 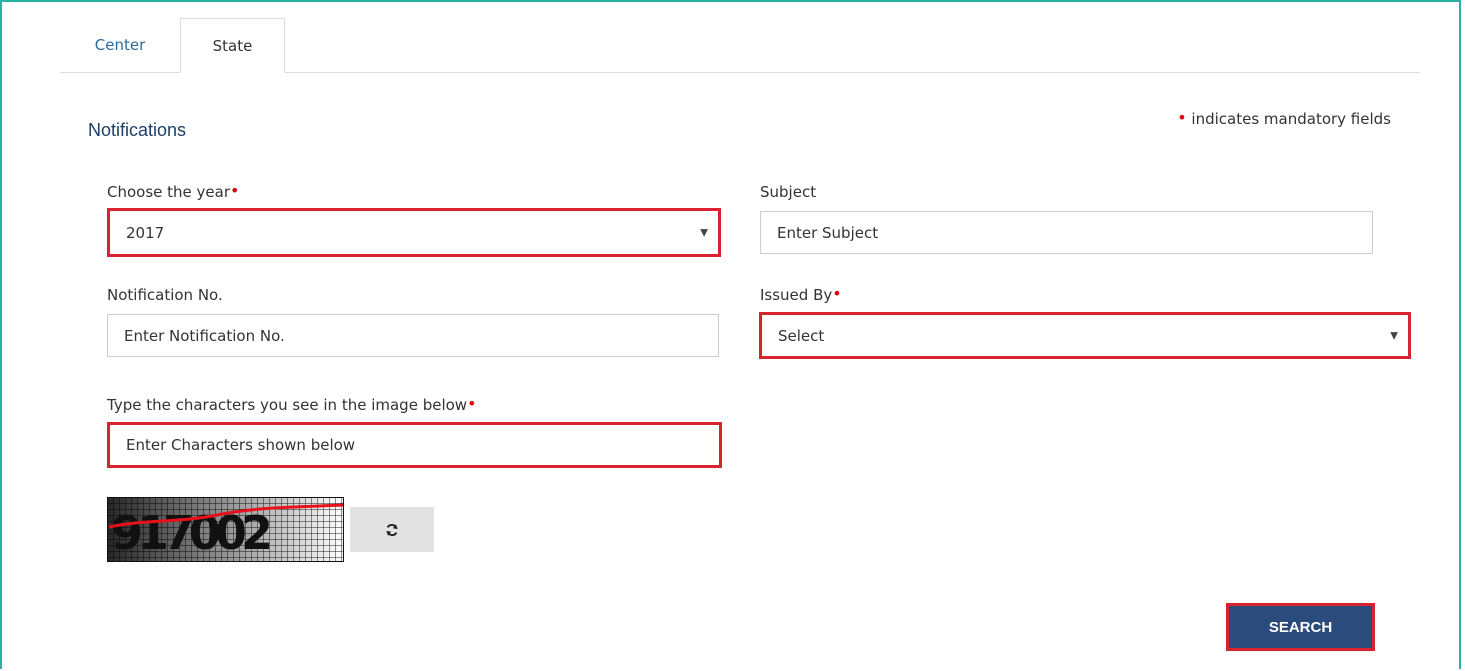 What do you see at coordinates (414, 232) in the screenshot?
I see `year-select: 2017 ▼` at bounding box center [414, 232].